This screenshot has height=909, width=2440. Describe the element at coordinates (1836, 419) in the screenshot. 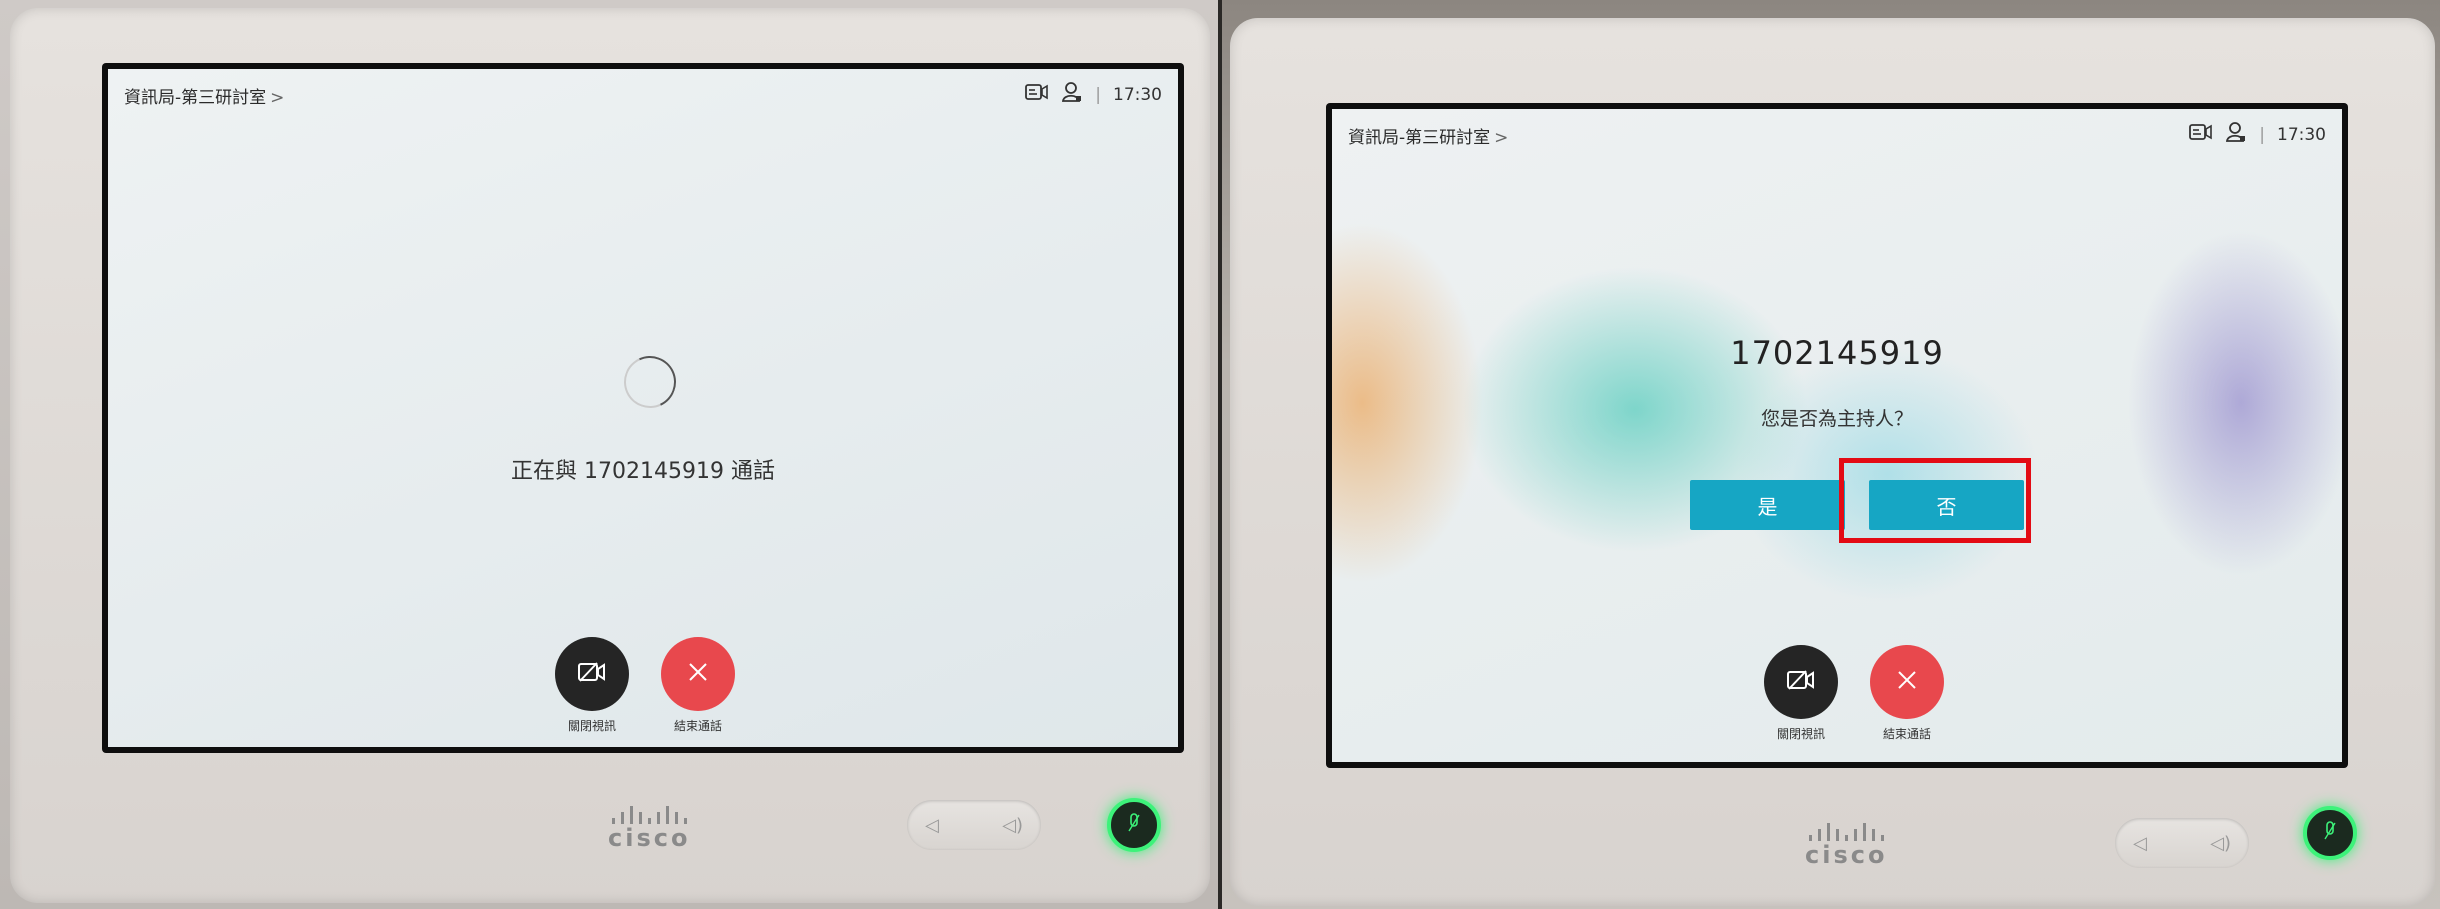

I see `host-question: 您是否為主持人？` at that location.